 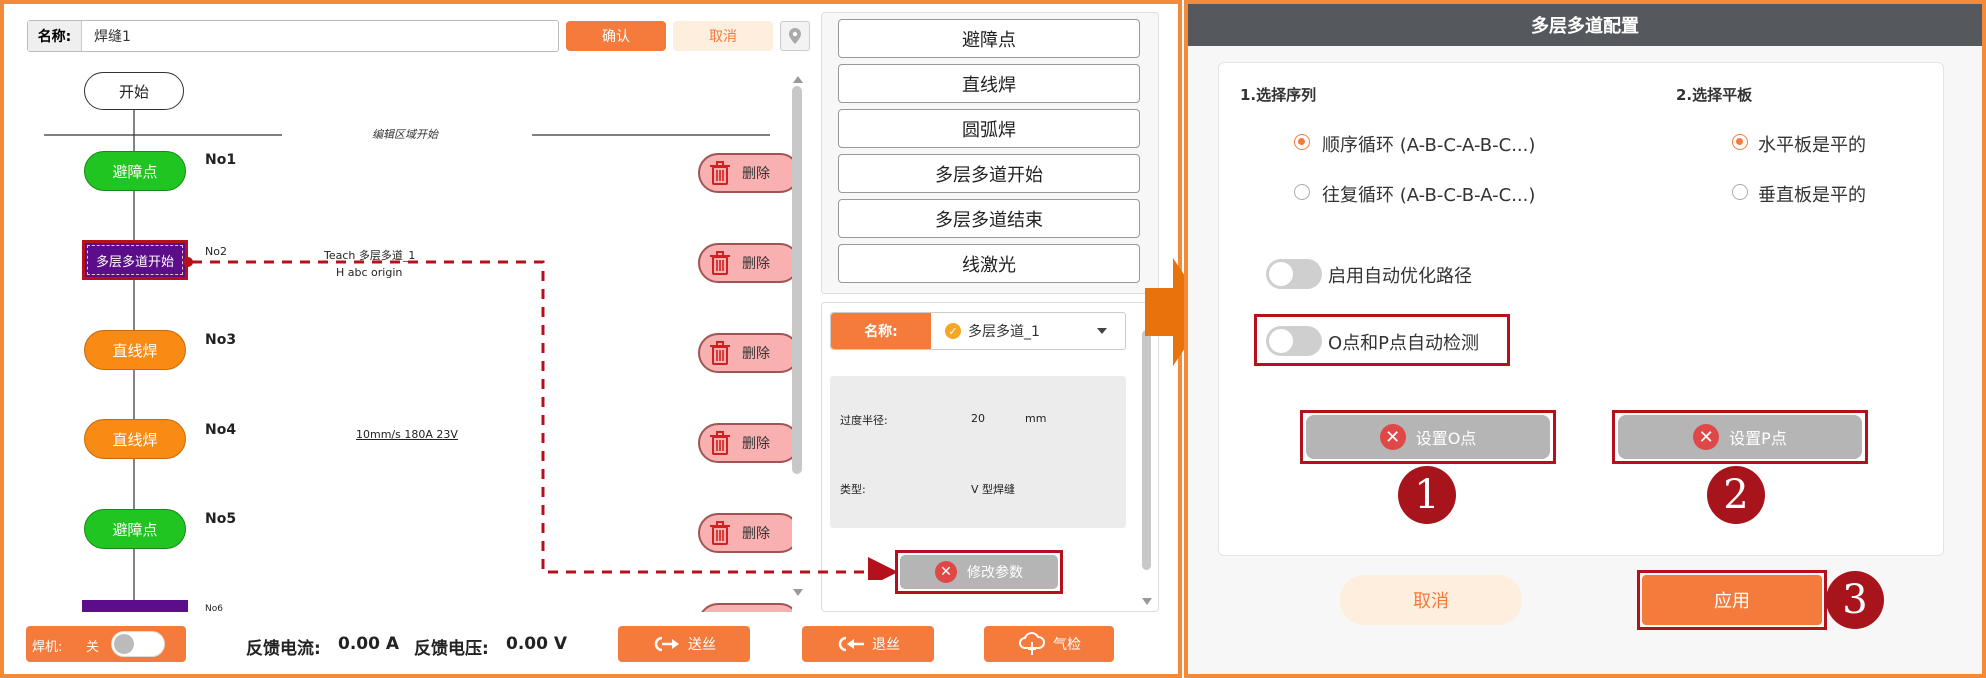 I want to click on callout-3: 3, so click(x=1855, y=600).